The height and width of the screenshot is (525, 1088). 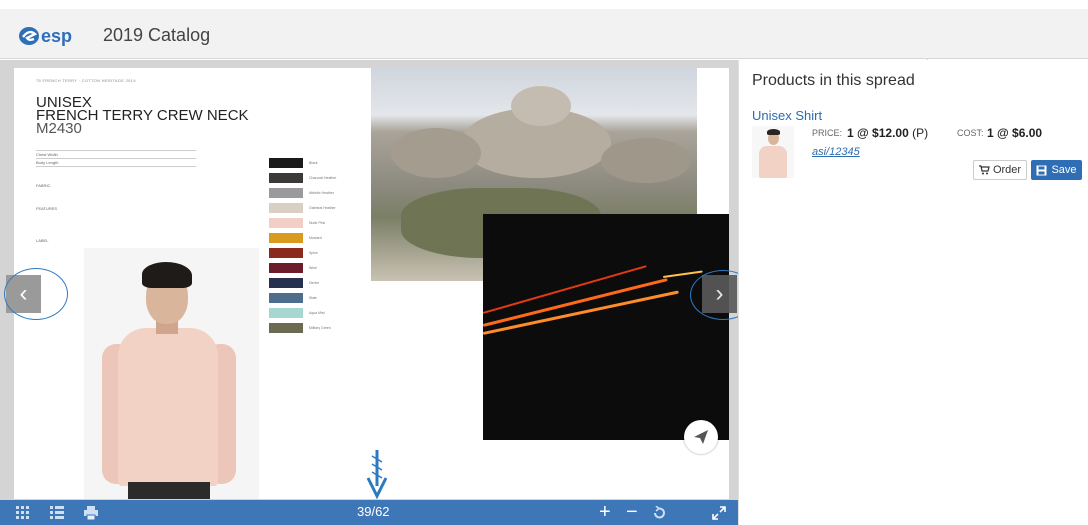 What do you see at coordinates (56, 36) in the screenshot?
I see `logo-text: esp` at bounding box center [56, 36].